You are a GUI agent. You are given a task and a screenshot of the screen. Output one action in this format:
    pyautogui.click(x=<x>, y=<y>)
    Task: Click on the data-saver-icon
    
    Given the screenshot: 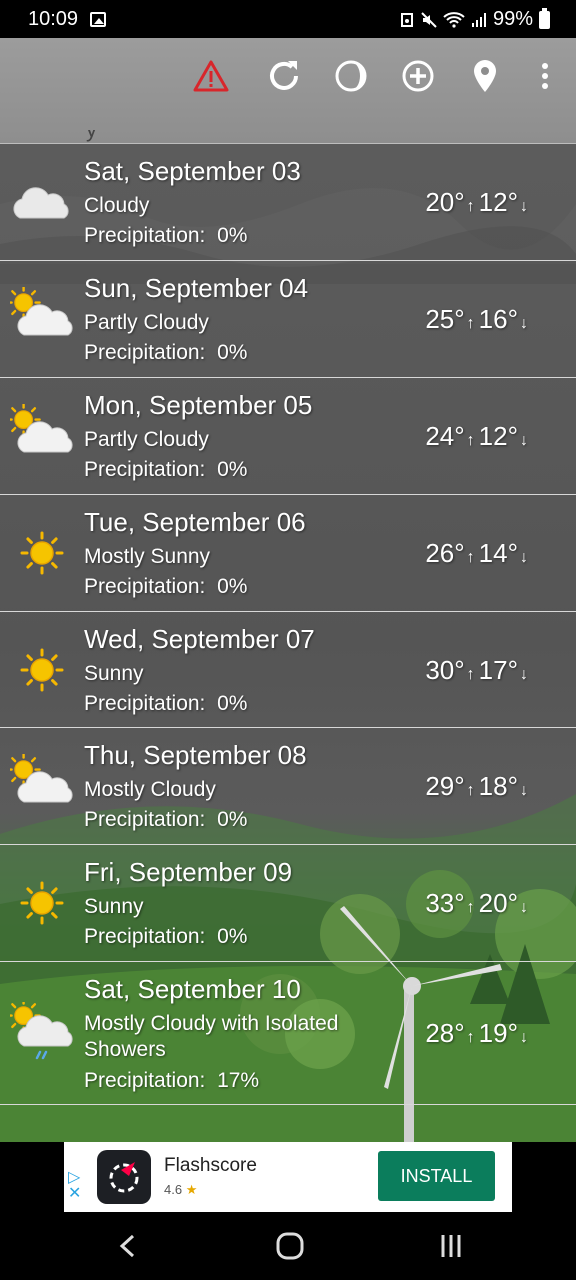 What is the action you would take?
    pyautogui.click(x=406, y=19)
    